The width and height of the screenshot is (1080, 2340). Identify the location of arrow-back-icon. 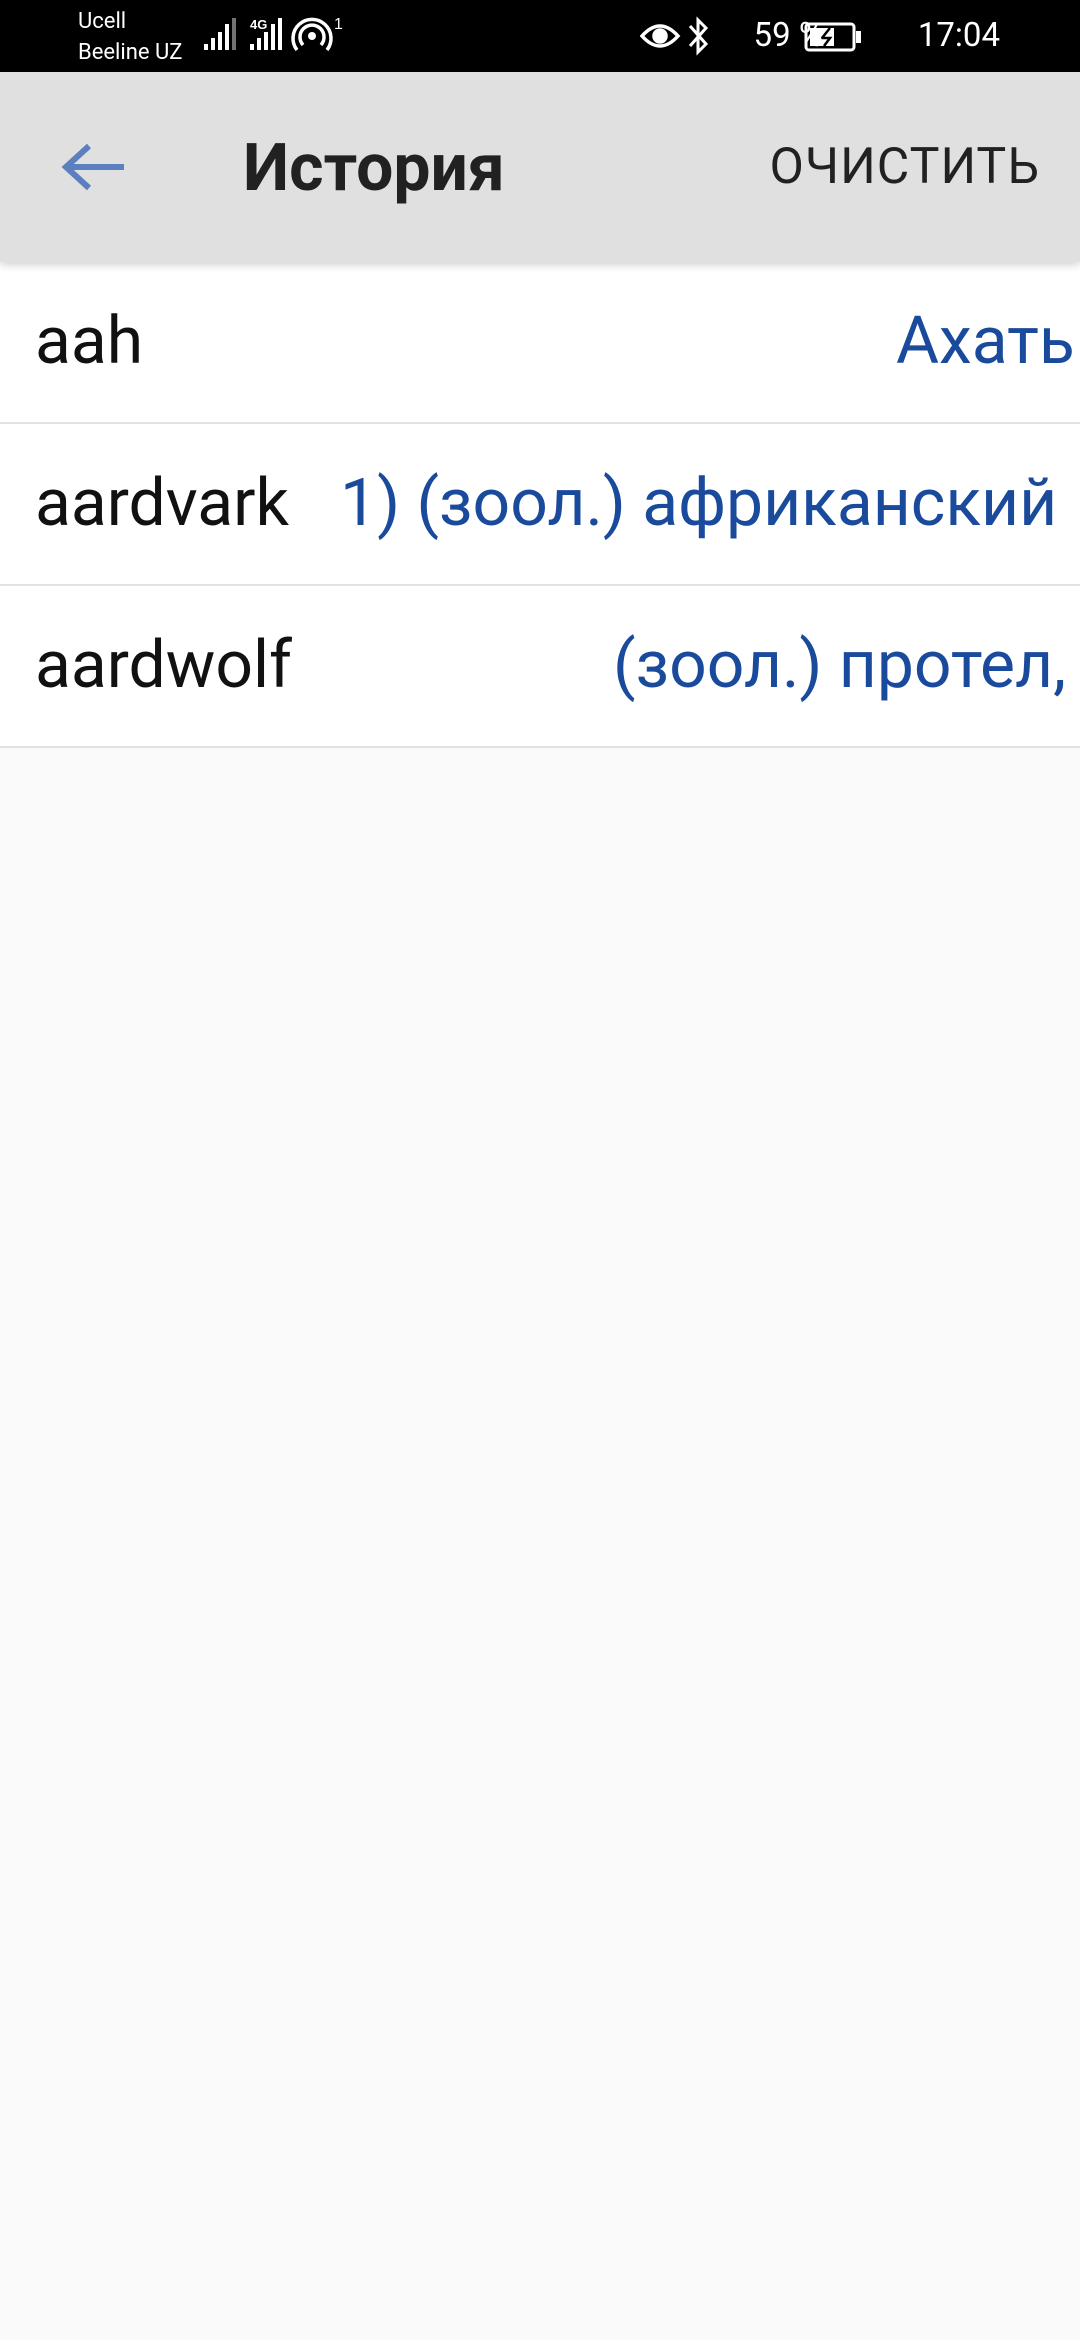
(92, 167).